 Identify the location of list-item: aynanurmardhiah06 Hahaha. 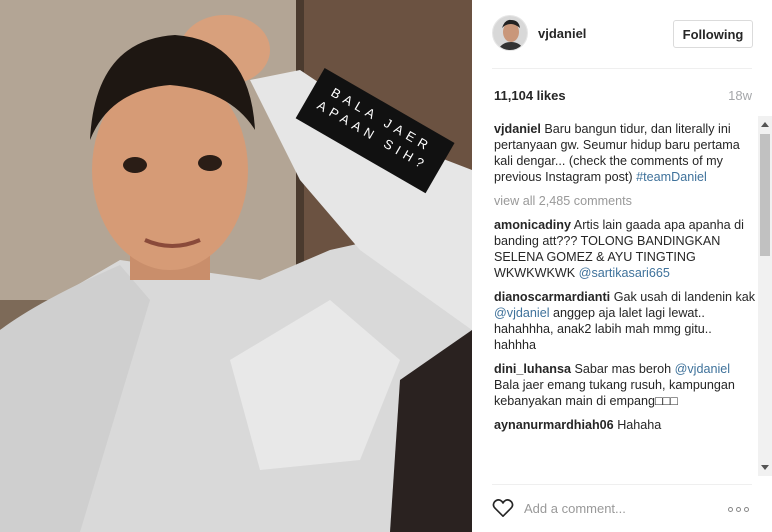
(625, 425).